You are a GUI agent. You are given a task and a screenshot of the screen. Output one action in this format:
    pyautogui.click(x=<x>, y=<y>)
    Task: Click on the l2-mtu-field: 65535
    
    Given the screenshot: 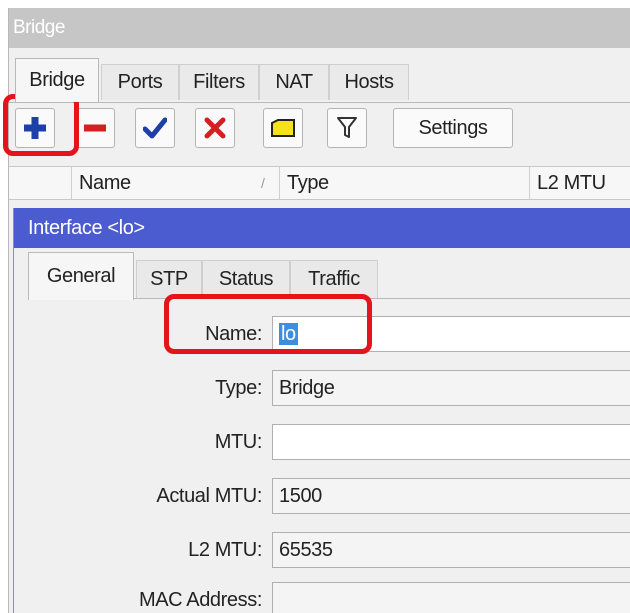 What is the action you would take?
    pyautogui.click(x=451, y=550)
    